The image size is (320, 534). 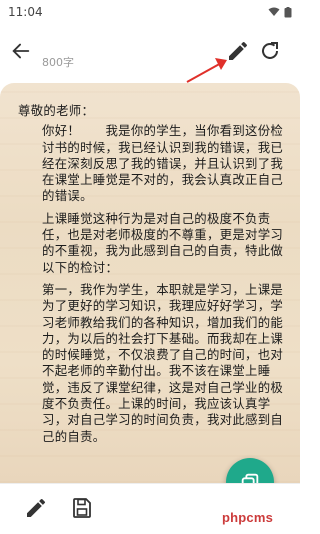 I want to click on toolbar: 800字, so click(x=150, y=53).